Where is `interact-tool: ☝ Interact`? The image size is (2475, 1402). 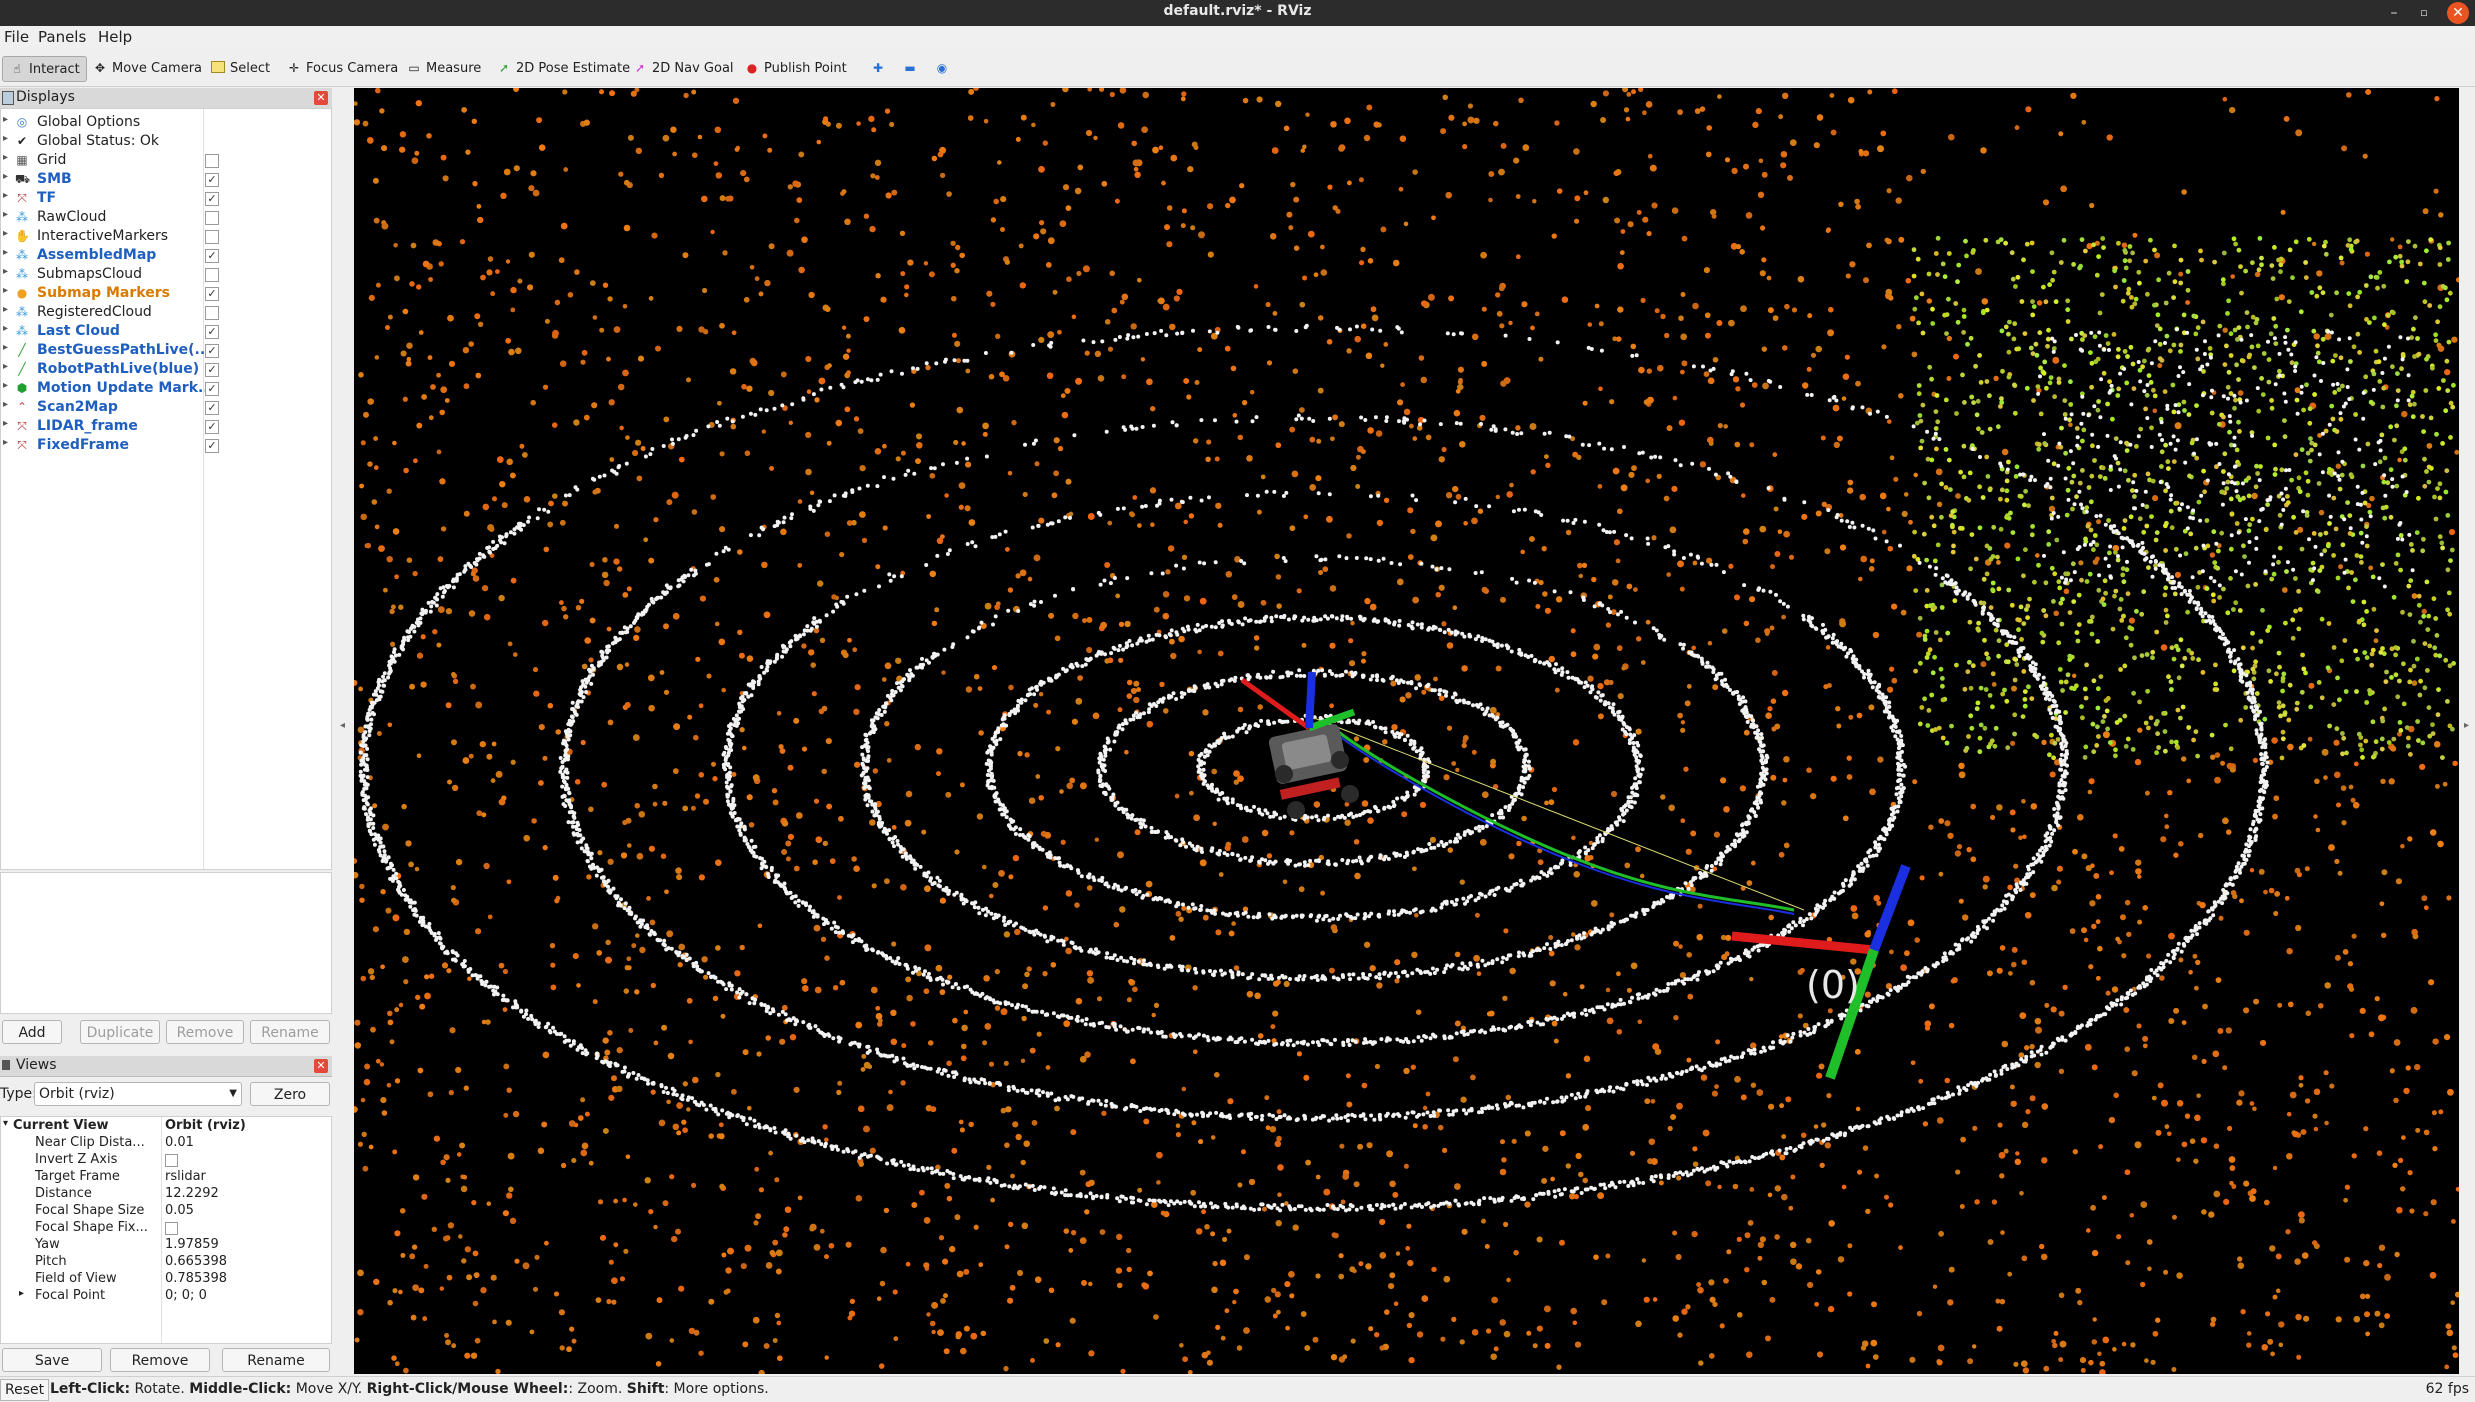
interact-tool: ☝ Interact is located at coordinates (44, 69).